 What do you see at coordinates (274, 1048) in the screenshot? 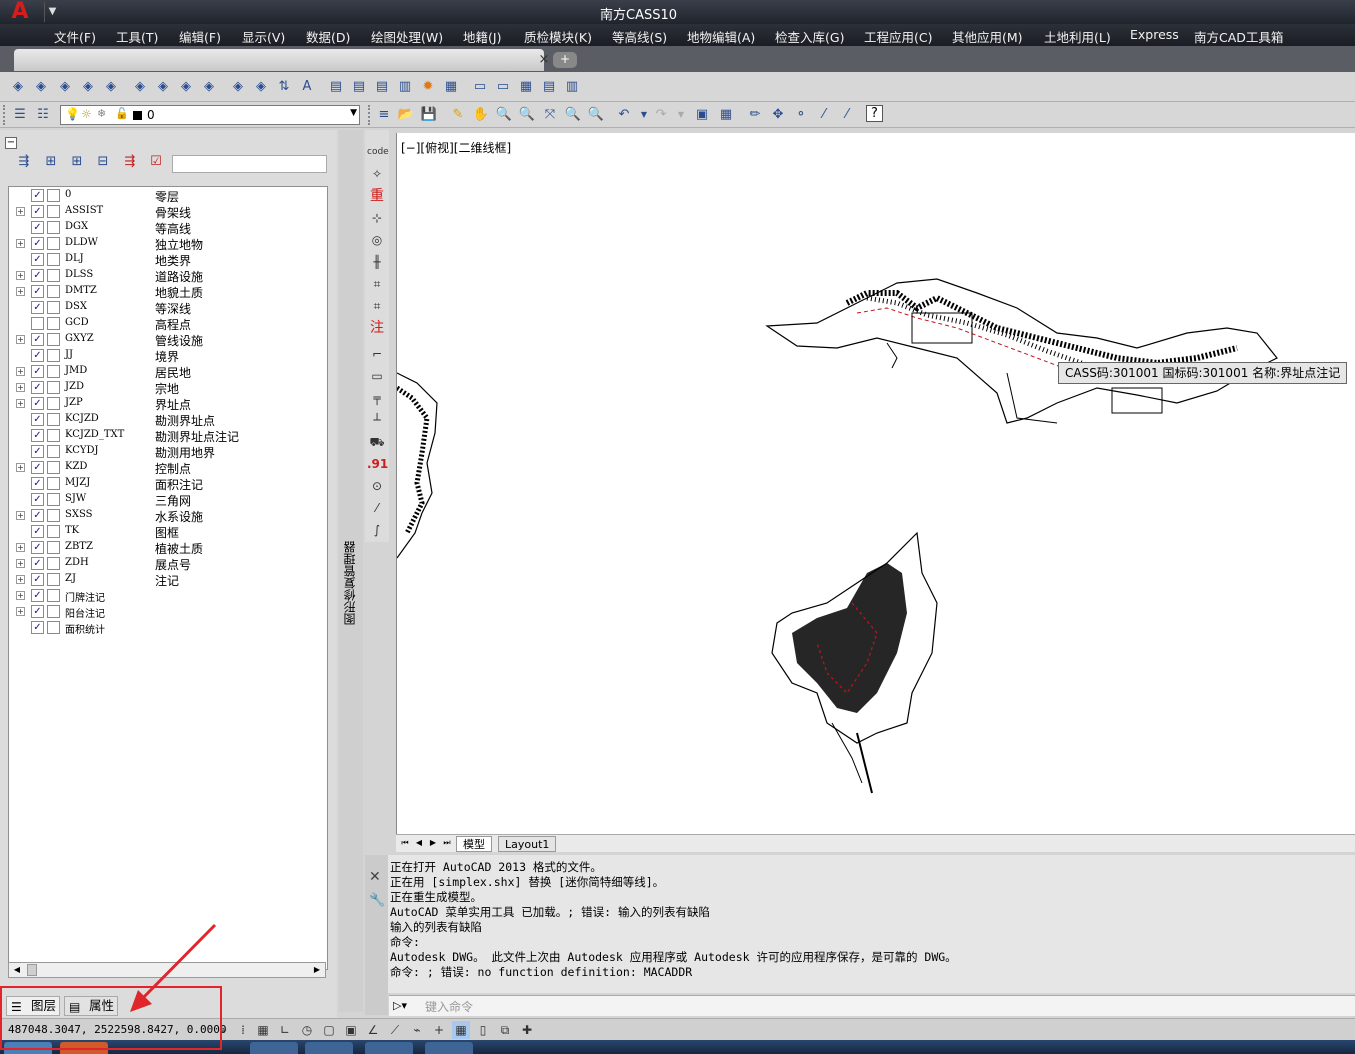
I see `taskbar-app-chrome` at bounding box center [274, 1048].